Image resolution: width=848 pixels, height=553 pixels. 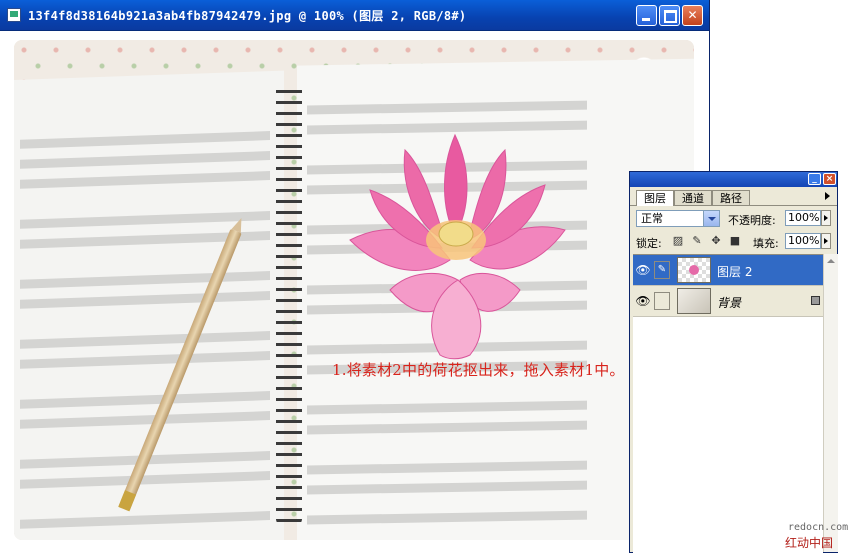 I want to click on layer-row-background: 👁 背景, so click(x=728, y=301).